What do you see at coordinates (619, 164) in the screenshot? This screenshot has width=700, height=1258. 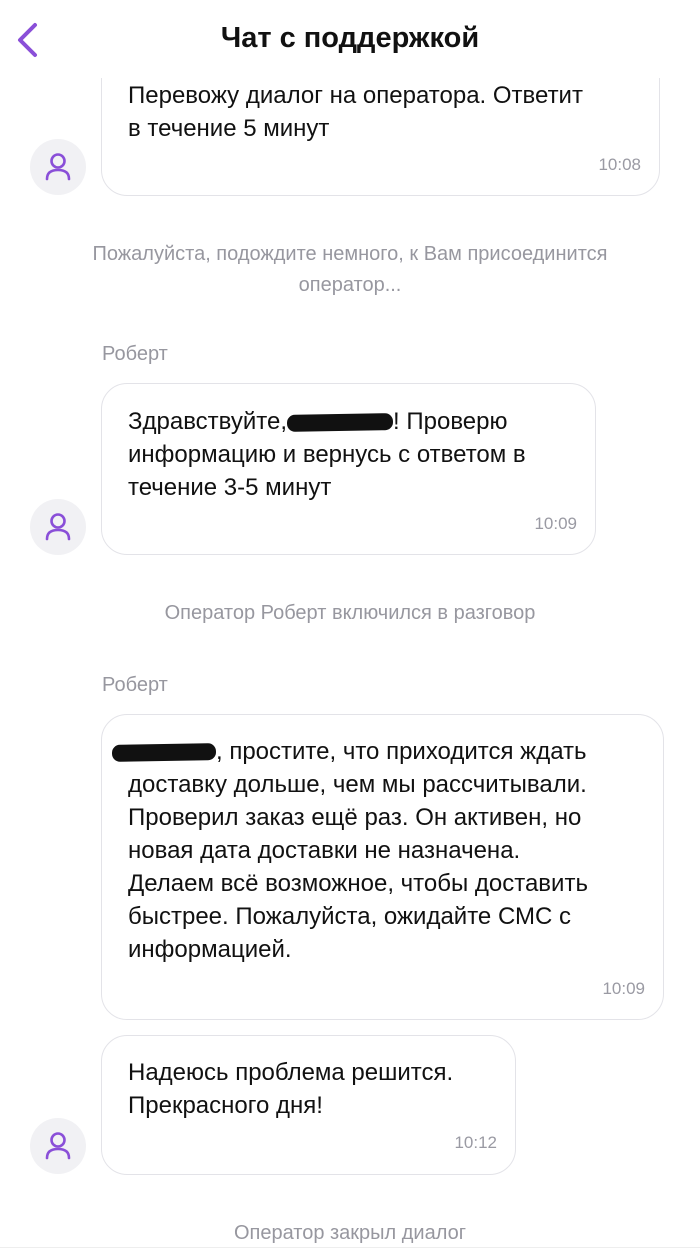 I see `message-time: 10:08` at bounding box center [619, 164].